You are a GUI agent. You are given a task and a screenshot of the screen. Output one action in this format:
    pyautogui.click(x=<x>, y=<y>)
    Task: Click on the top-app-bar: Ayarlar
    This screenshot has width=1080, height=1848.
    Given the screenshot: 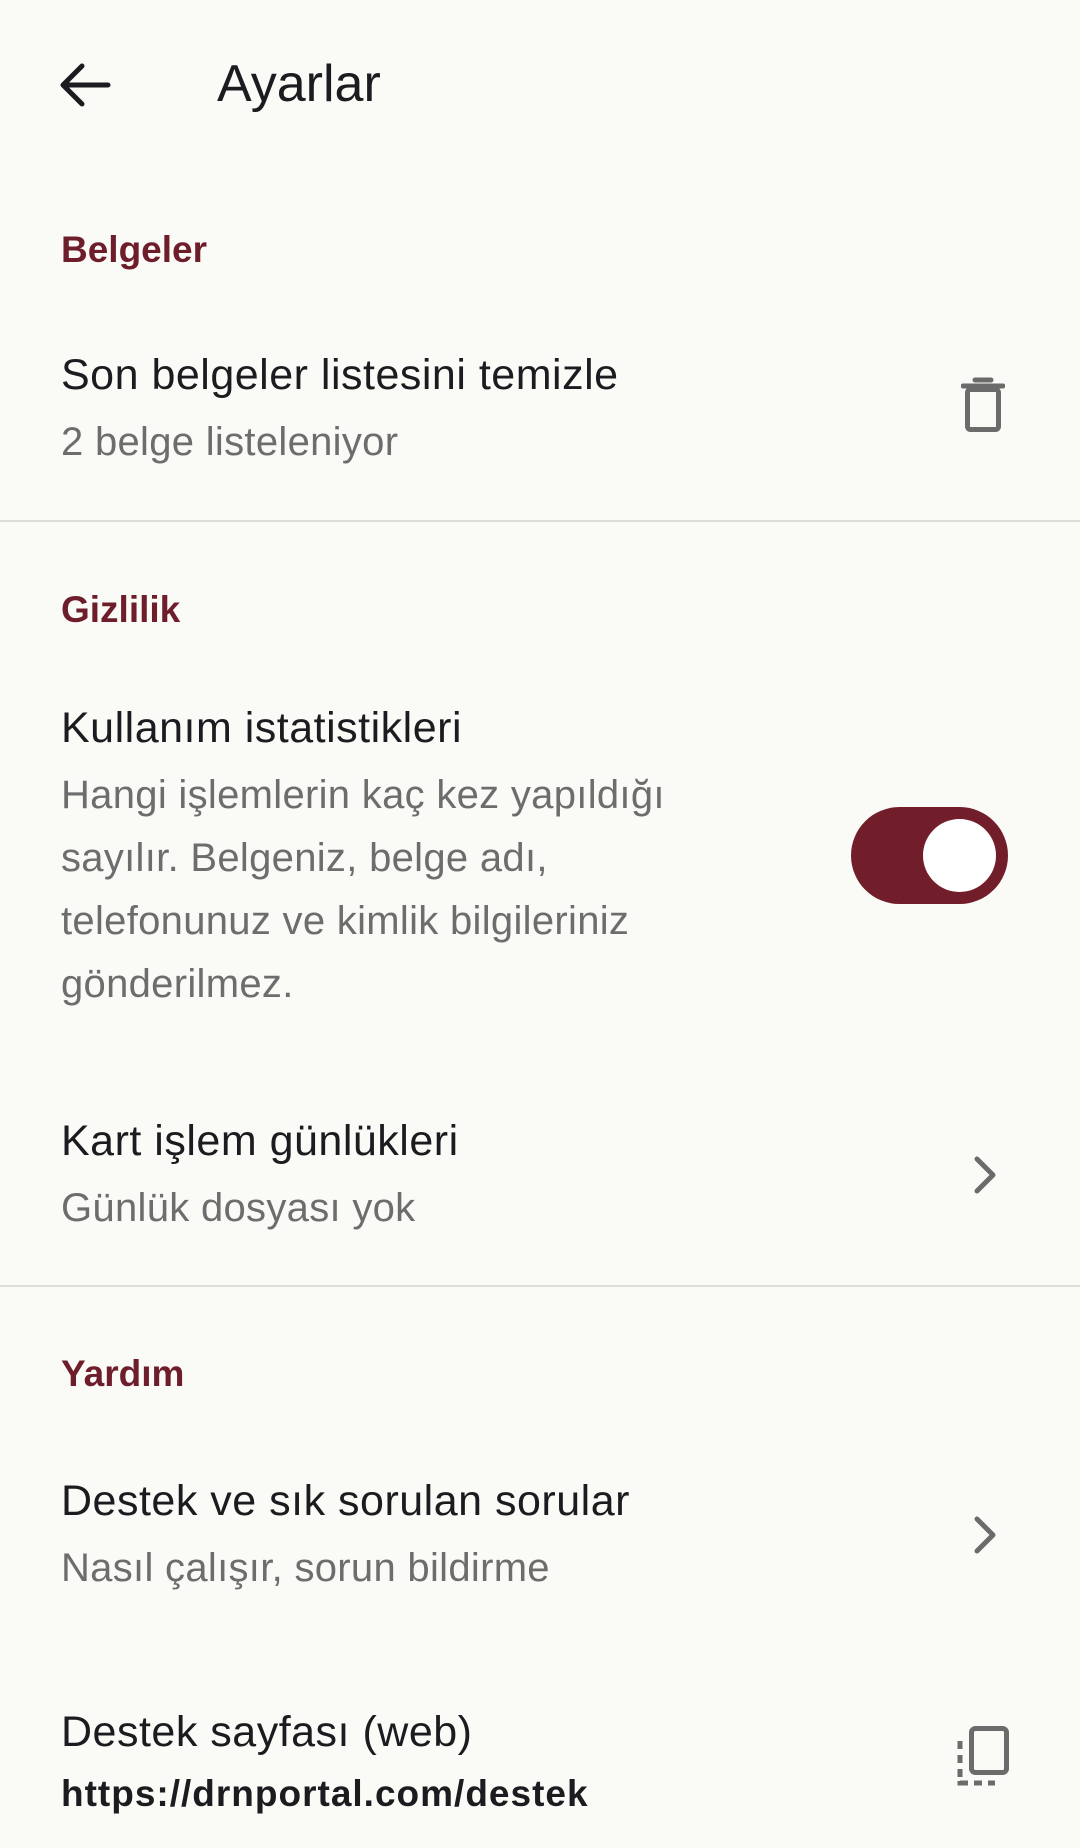 What is the action you would take?
    pyautogui.click(x=540, y=85)
    